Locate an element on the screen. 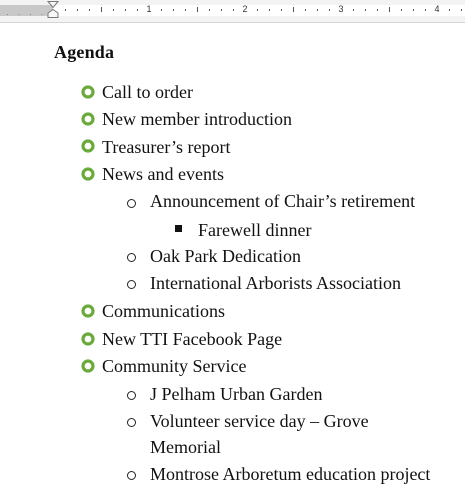 The height and width of the screenshot is (489, 465). list-item: Montrose Arboretum education project is located at coordinates (290, 474).